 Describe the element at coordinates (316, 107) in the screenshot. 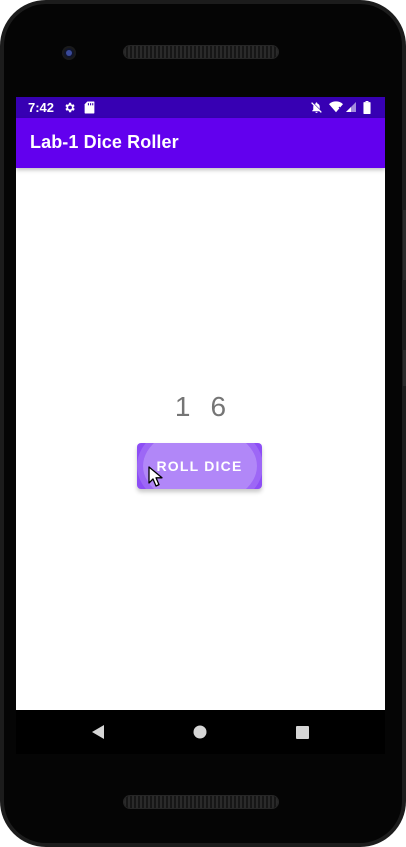

I see `notifications-off-icon` at that location.